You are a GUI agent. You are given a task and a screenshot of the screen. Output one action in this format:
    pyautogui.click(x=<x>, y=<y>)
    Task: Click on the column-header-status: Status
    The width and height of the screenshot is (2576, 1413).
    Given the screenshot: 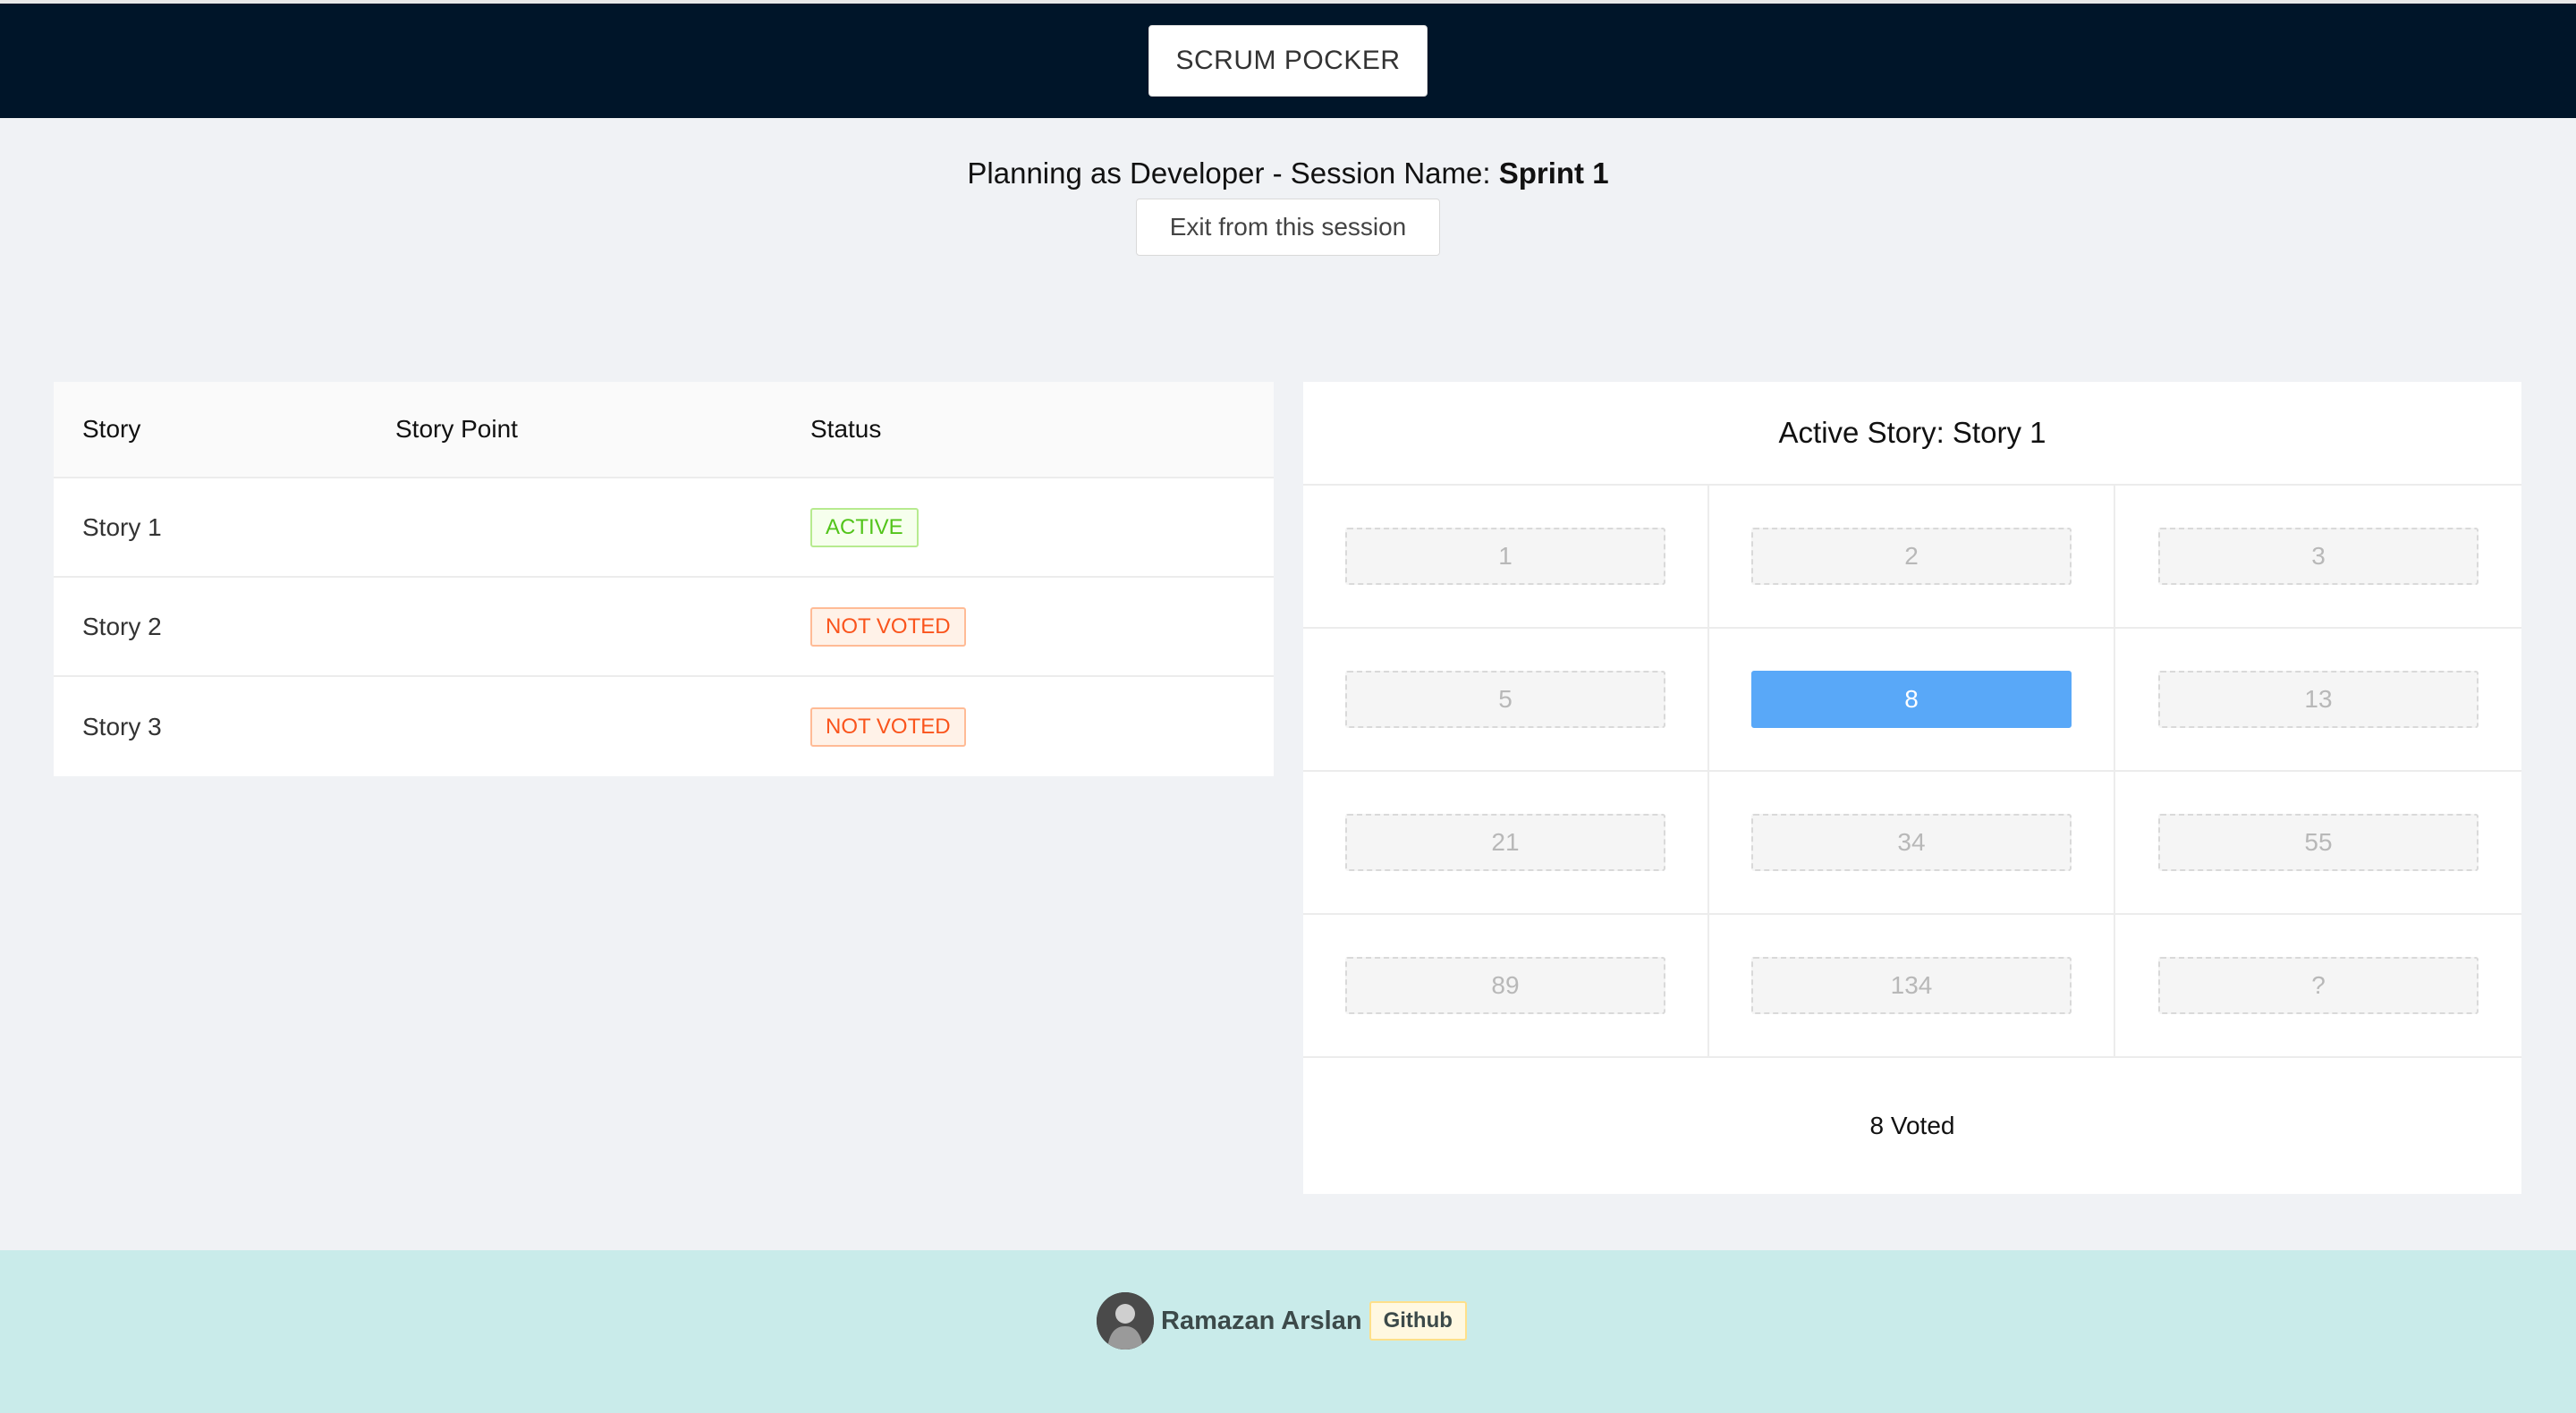 What is the action you would take?
    pyautogui.click(x=846, y=429)
    